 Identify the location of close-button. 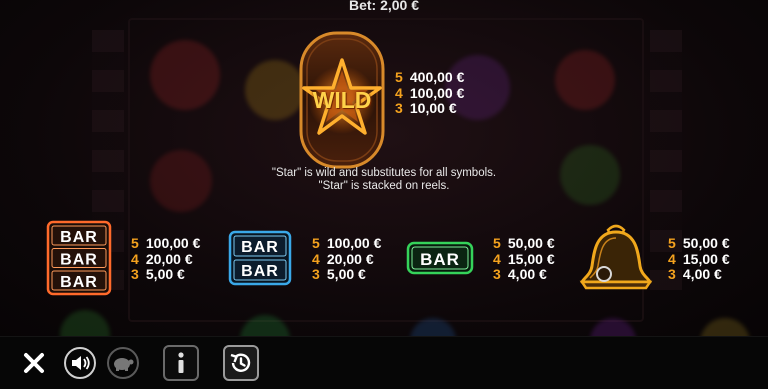
(34, 363).